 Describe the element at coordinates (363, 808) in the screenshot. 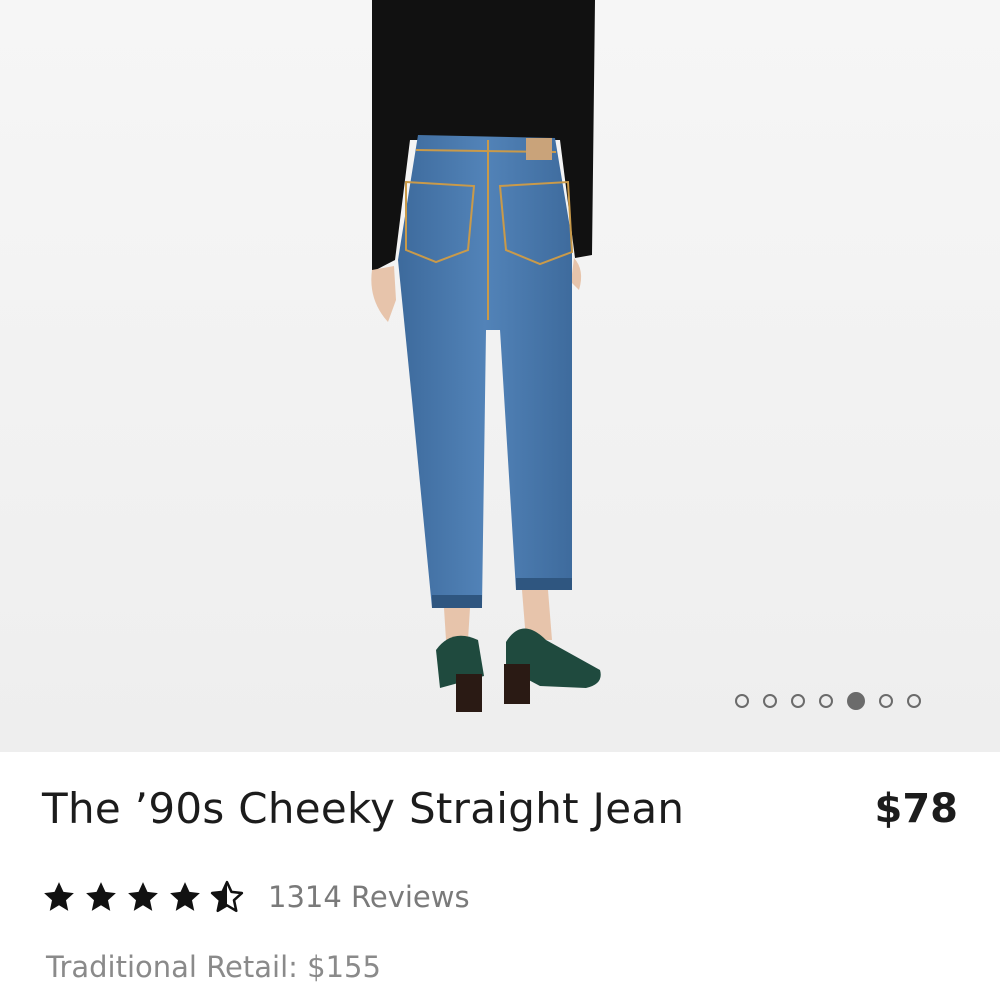

I see `product-title: The ’90s Cheeky Straight Jean` at that location.